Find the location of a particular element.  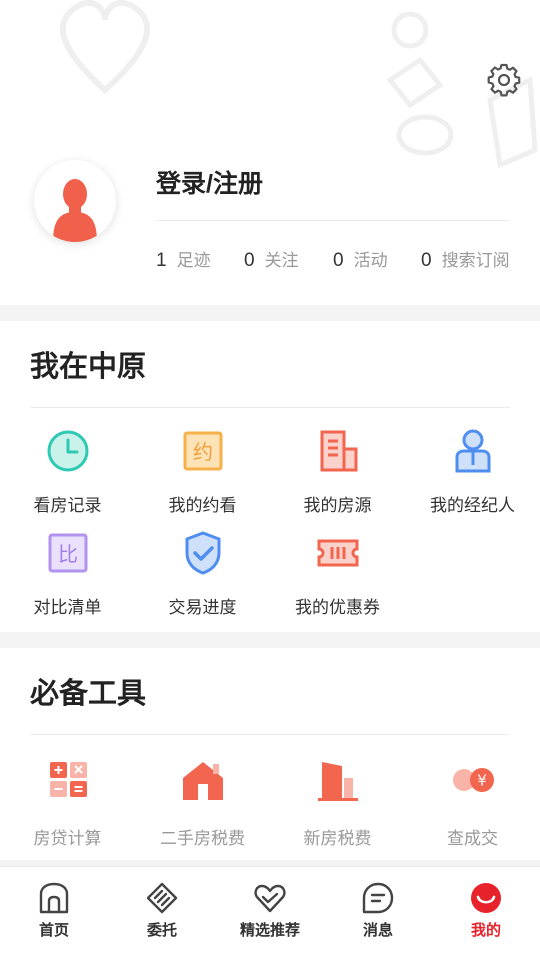

appointment-glyph: 约 is located at coordinates (203, 452).